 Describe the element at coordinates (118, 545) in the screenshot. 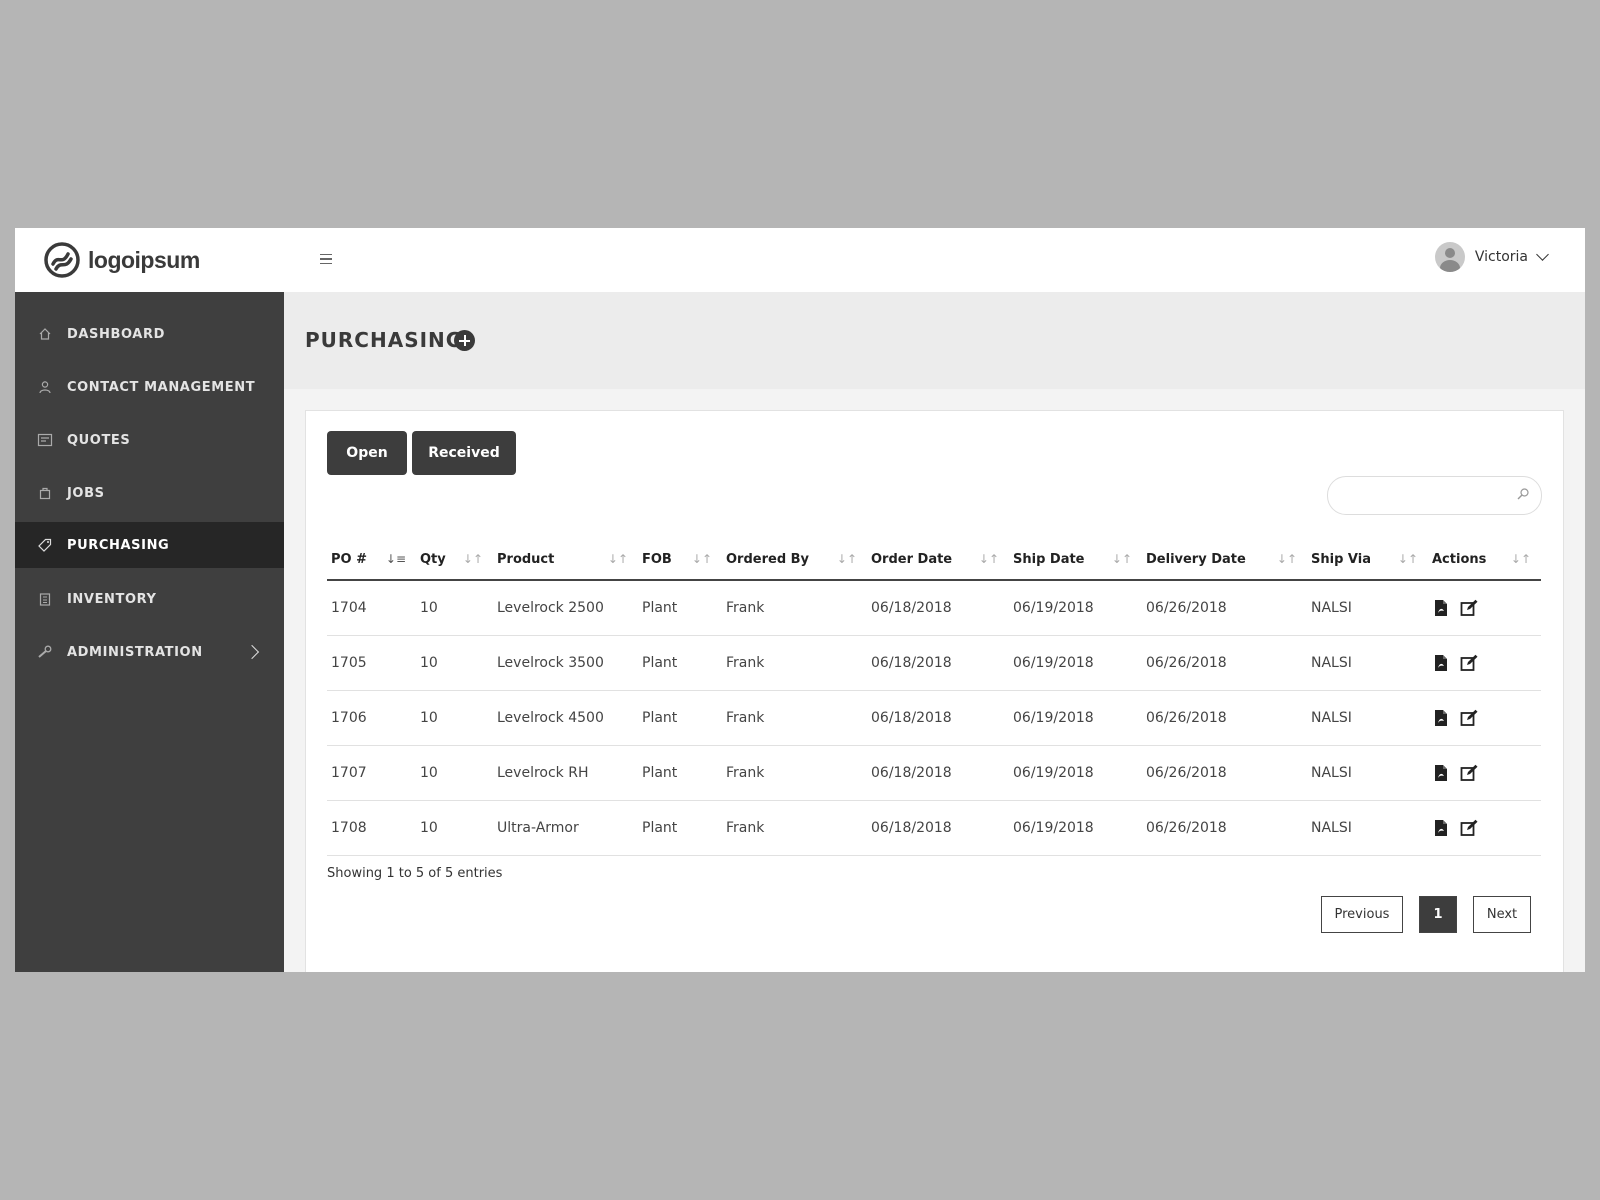

I see `sidebar-item-label: PURCHASING` at that location.